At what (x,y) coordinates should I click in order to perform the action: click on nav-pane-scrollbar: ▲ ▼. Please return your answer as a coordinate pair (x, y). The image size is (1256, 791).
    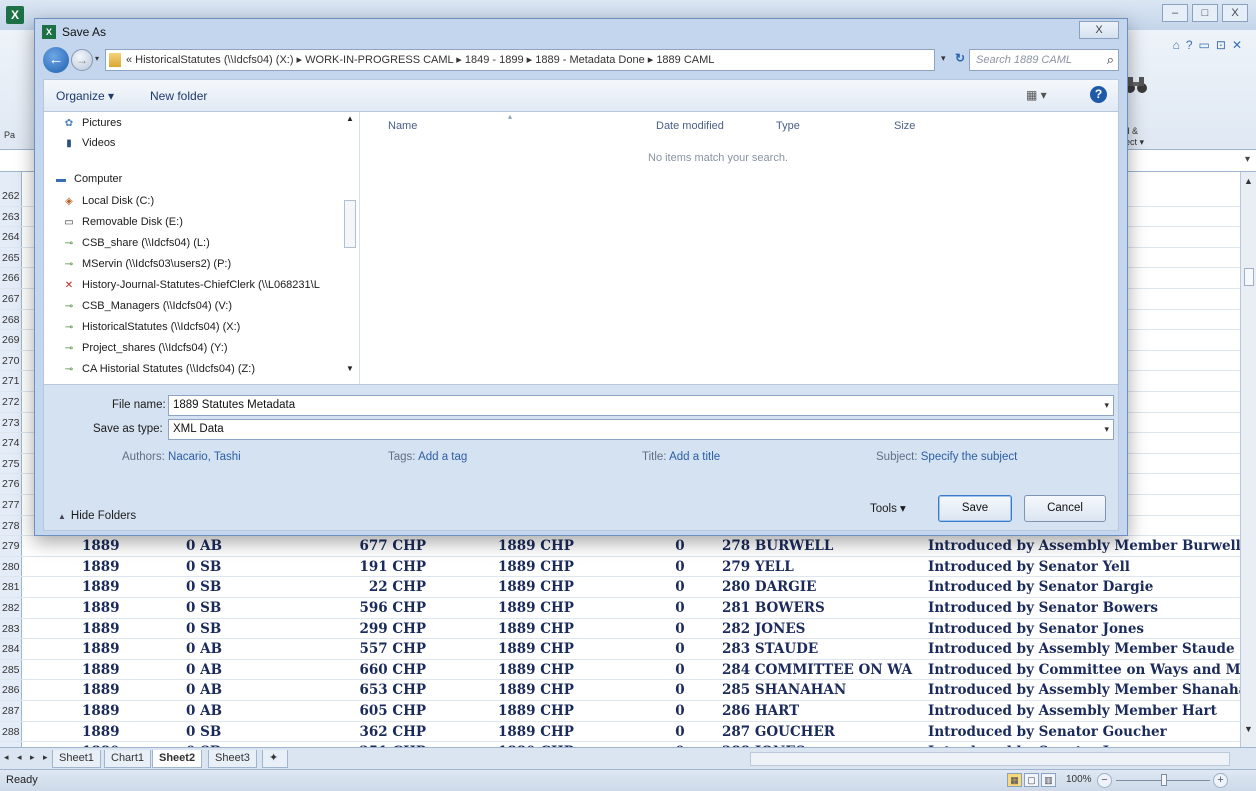
    Looking at the image, I should click on (350, 248).